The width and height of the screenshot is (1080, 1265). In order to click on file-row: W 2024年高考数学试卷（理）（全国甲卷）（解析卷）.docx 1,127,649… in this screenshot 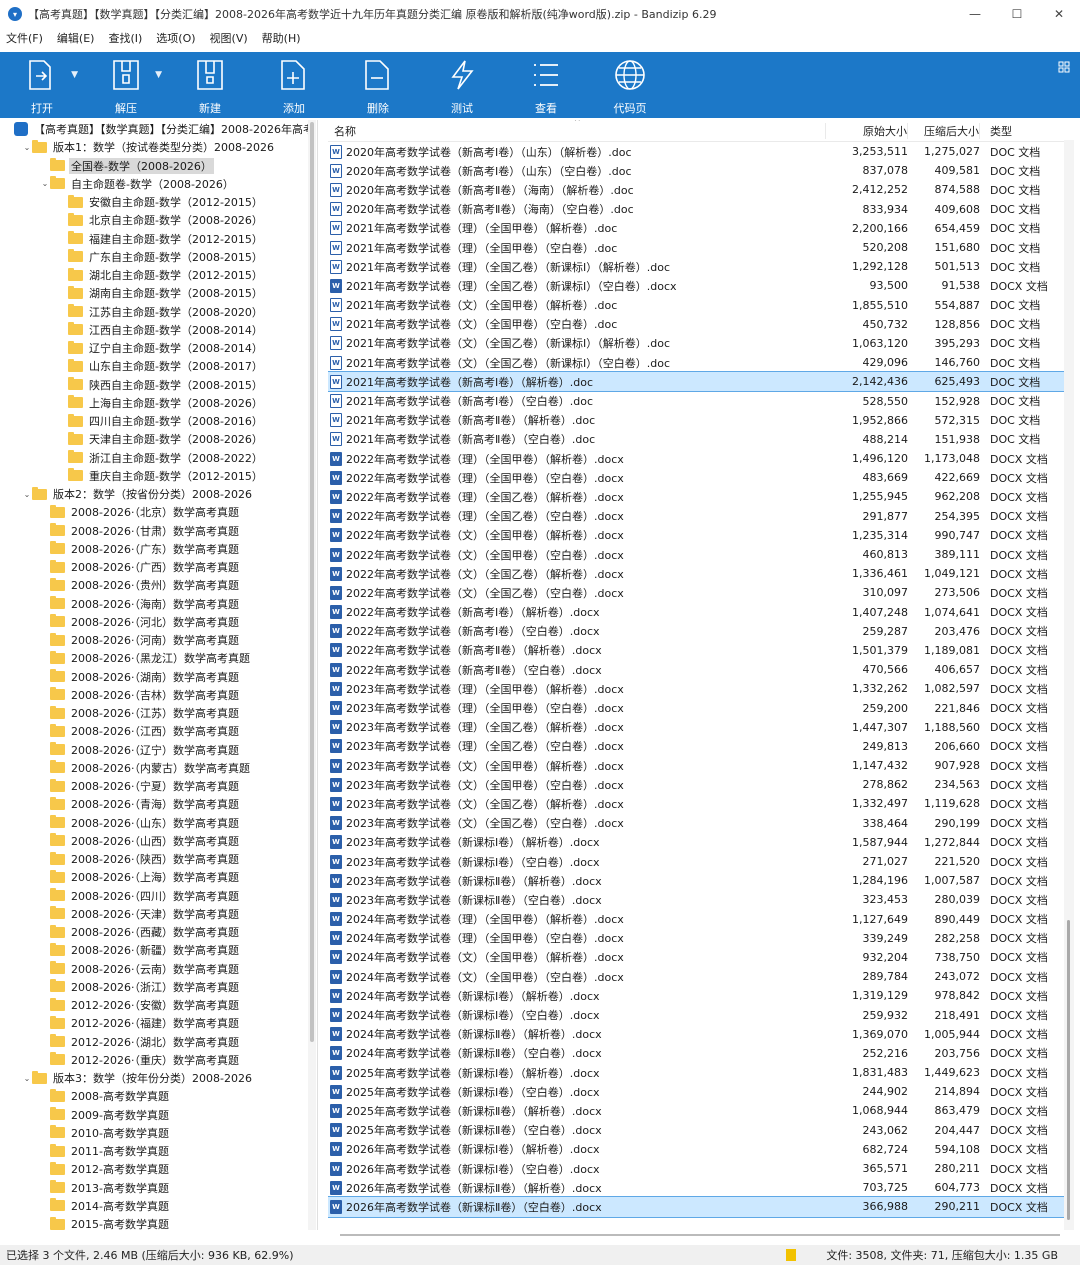, I will do `click(699, 919)`.